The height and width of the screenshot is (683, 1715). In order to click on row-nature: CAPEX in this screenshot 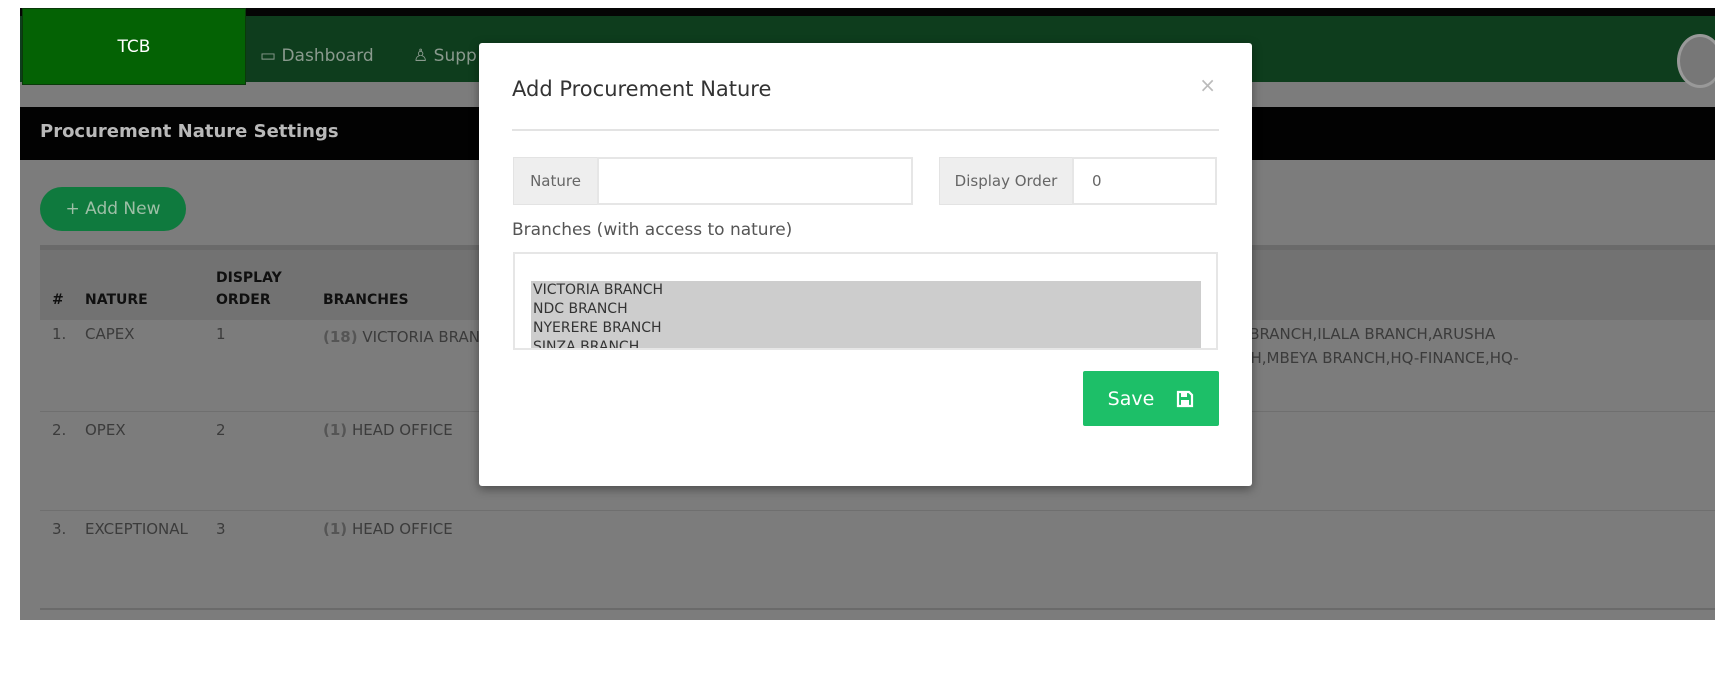, I will do `click(110, 334)`.